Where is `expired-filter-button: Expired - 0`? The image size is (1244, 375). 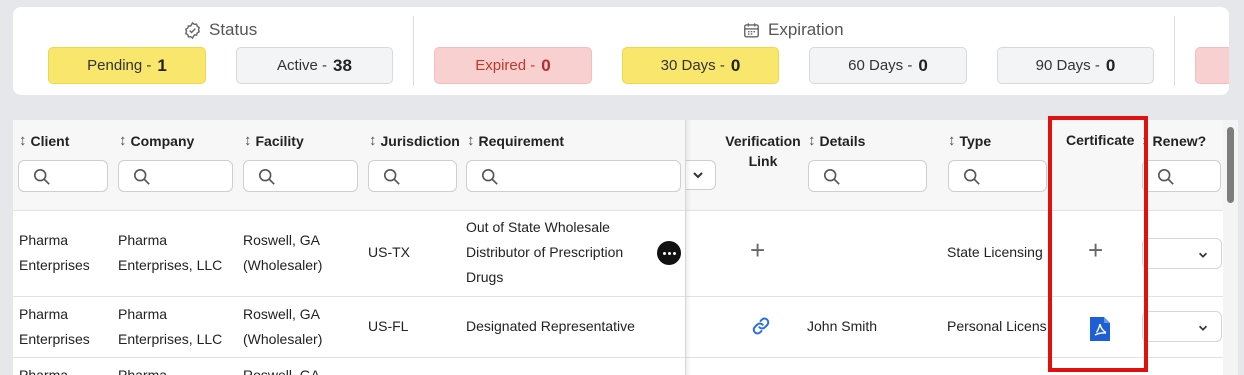 expired-filter-button: Expired - 0 is located at coordinates (513, 65).